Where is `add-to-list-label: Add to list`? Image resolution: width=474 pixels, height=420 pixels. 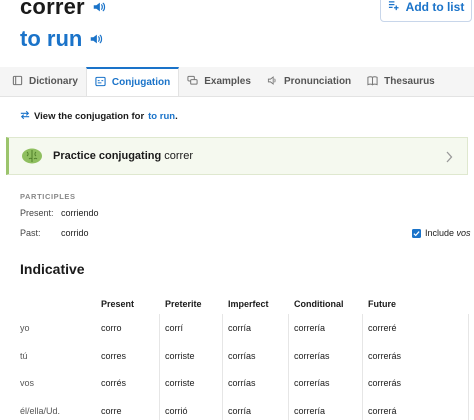
add-to-list-label: Add to list is located at coordinates (435, 7).